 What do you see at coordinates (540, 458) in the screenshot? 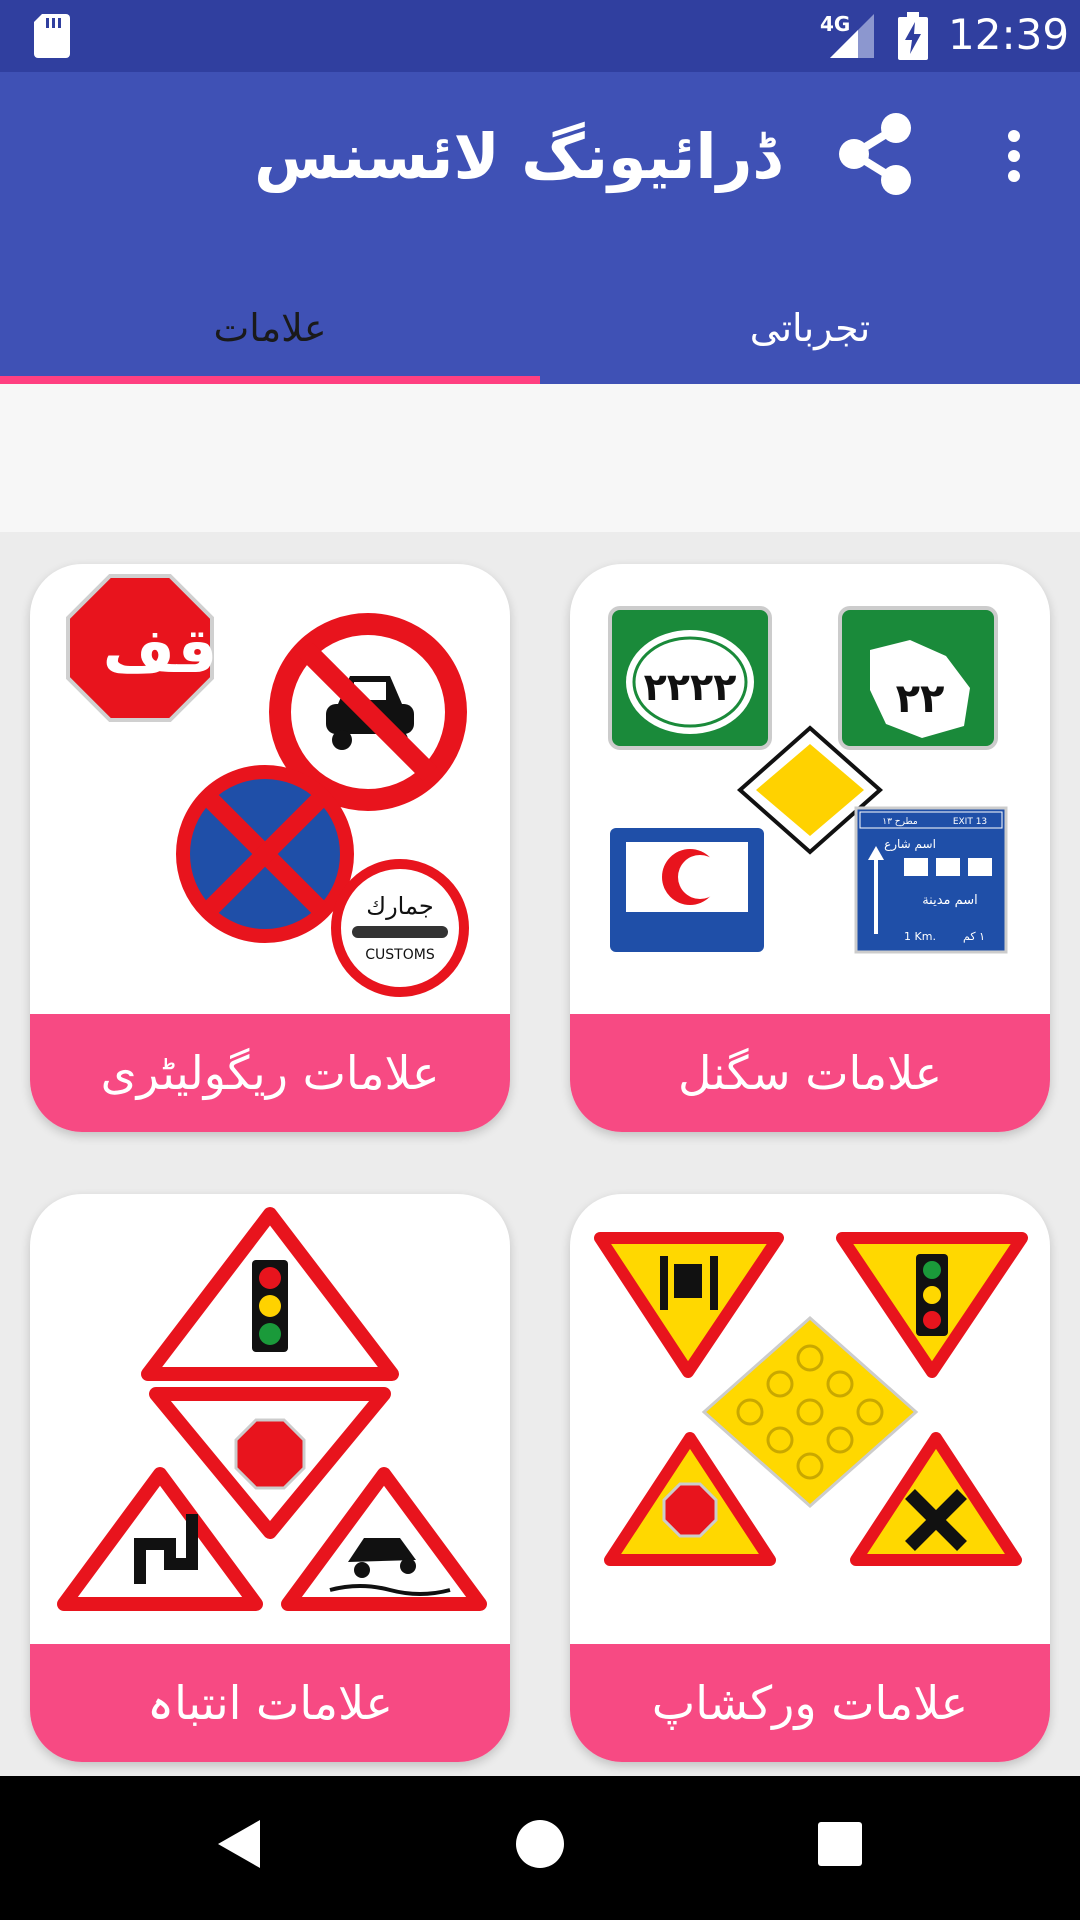
I see `ad-banner-area` at bounding box center [540, 458].